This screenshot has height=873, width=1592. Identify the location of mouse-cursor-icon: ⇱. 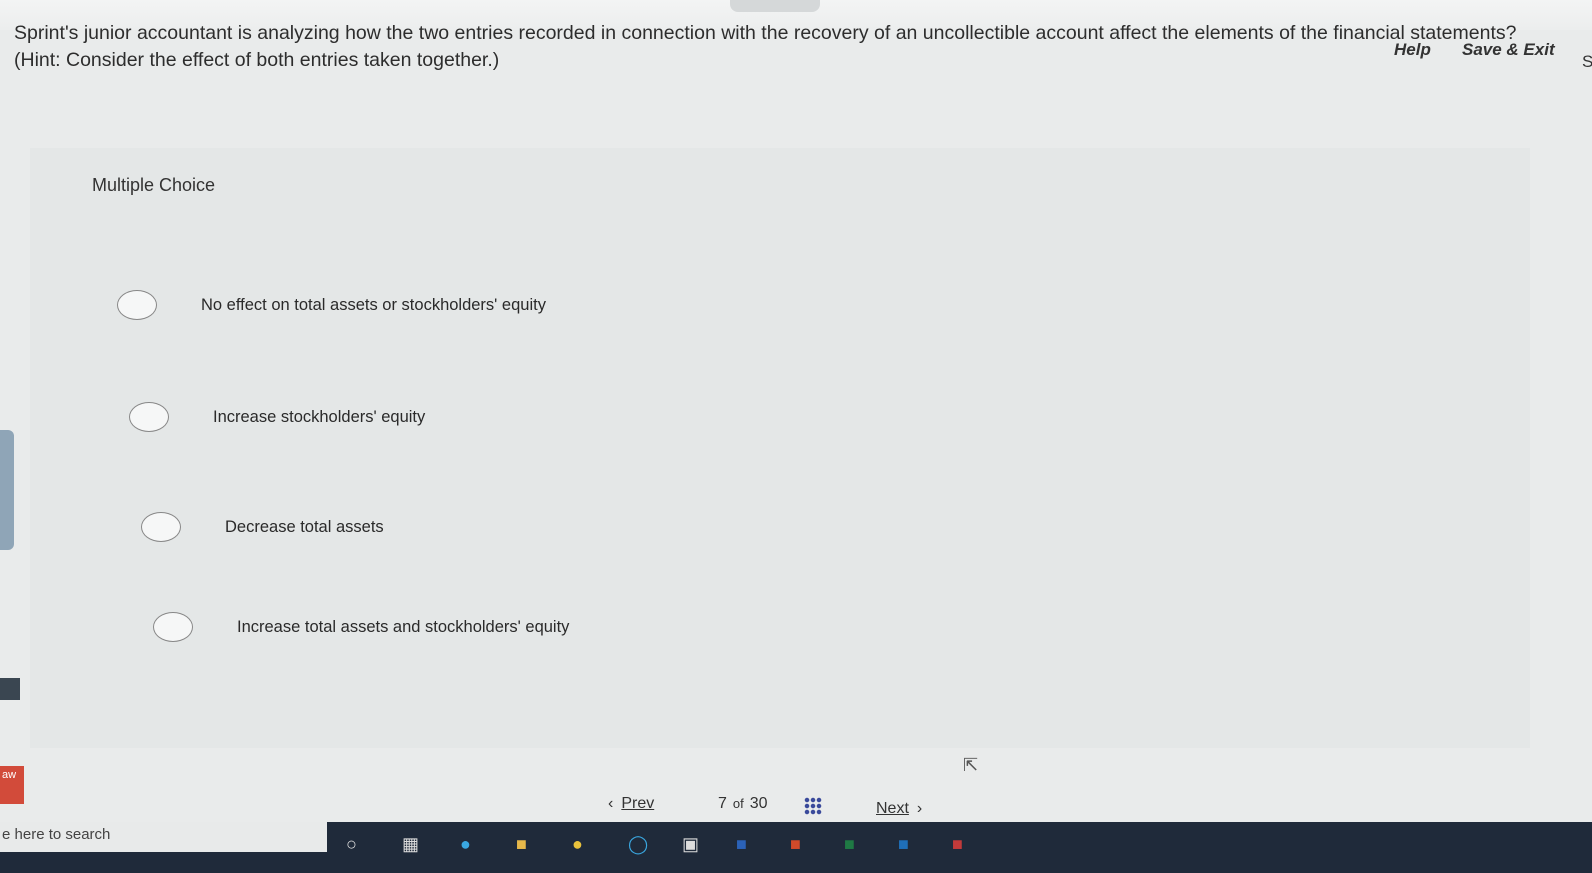
(971, 765).